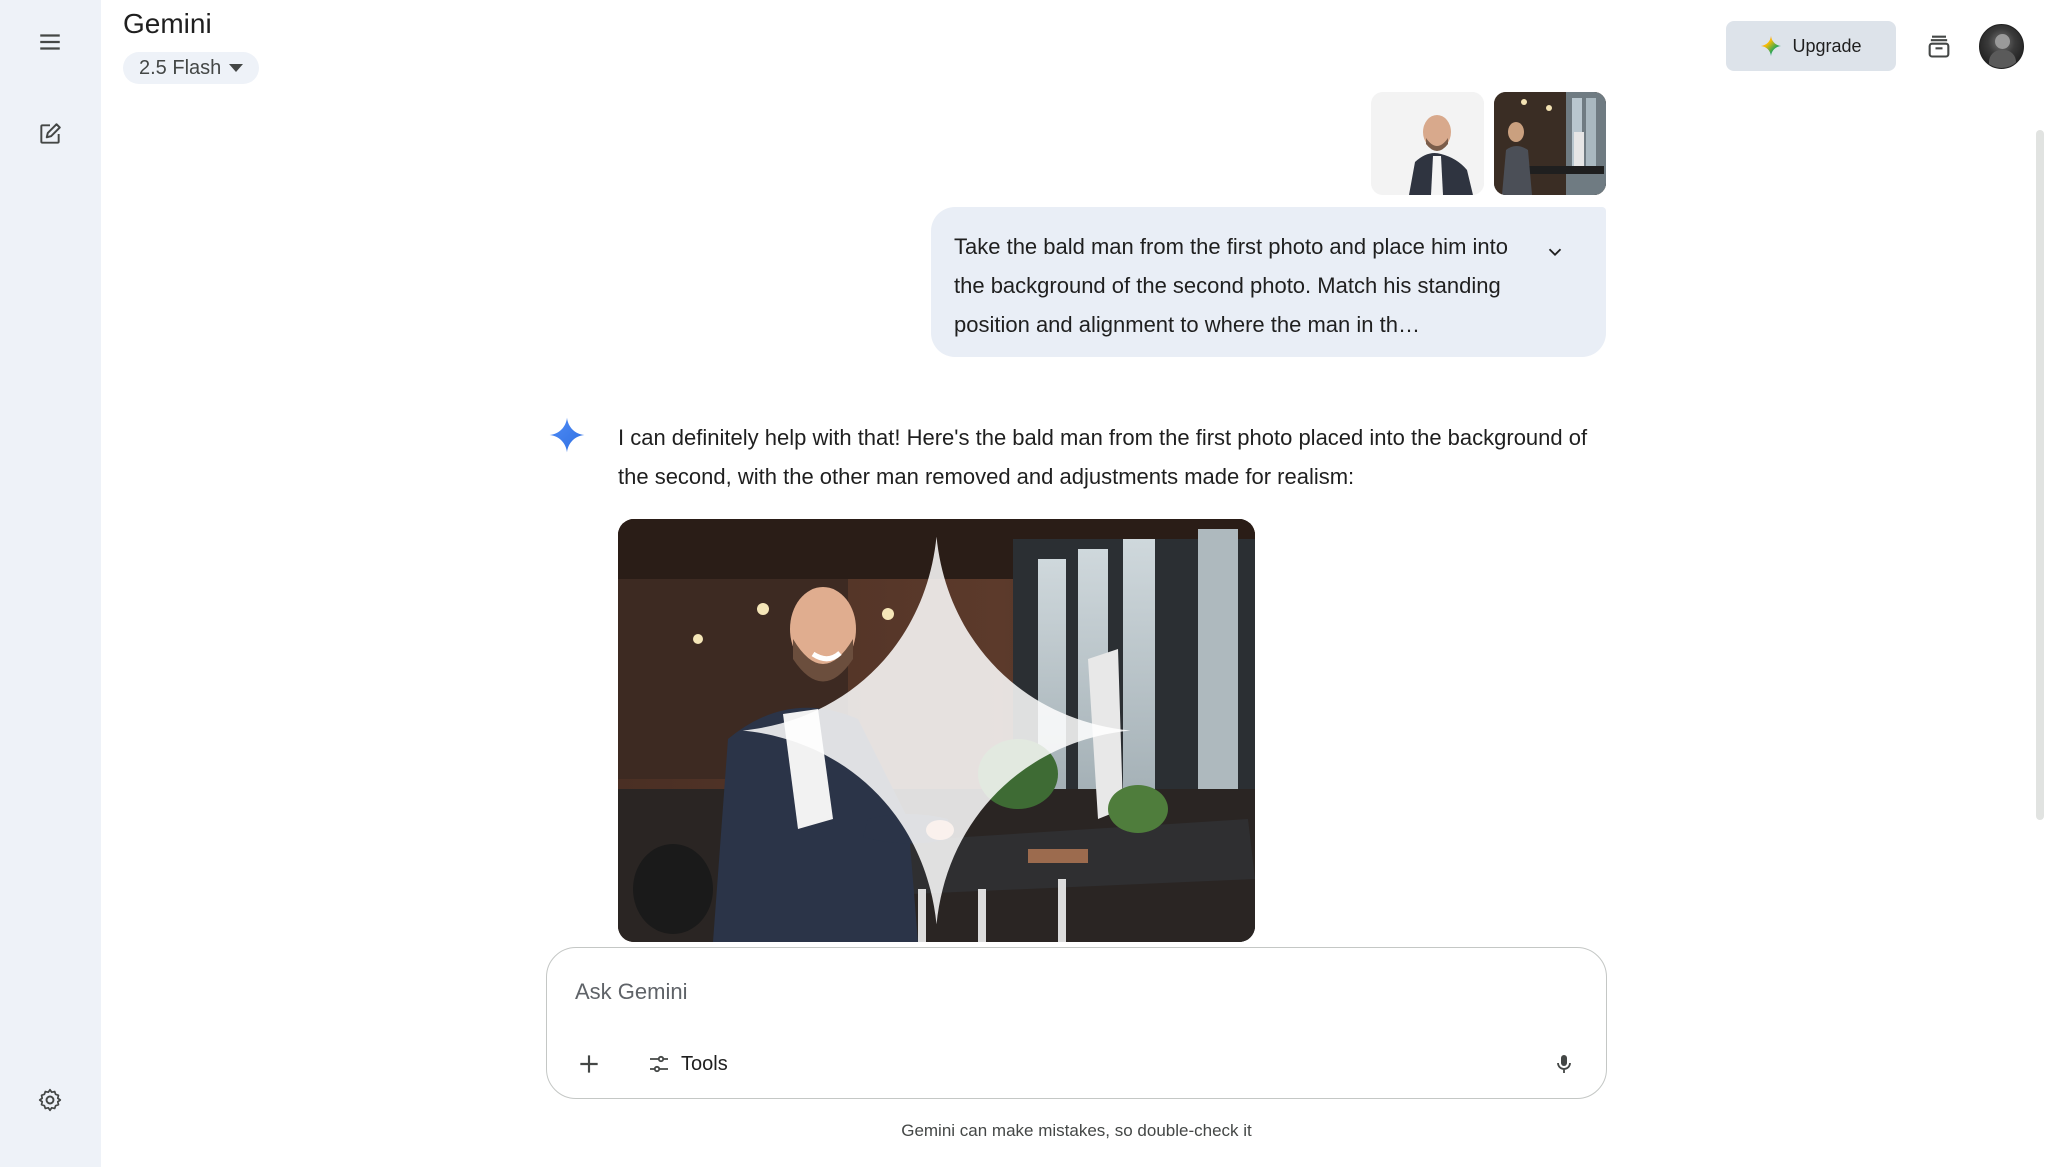 The width and height of the screenshot is (2048, 1167). I want to click on new-chat-button, so click(50, 134).